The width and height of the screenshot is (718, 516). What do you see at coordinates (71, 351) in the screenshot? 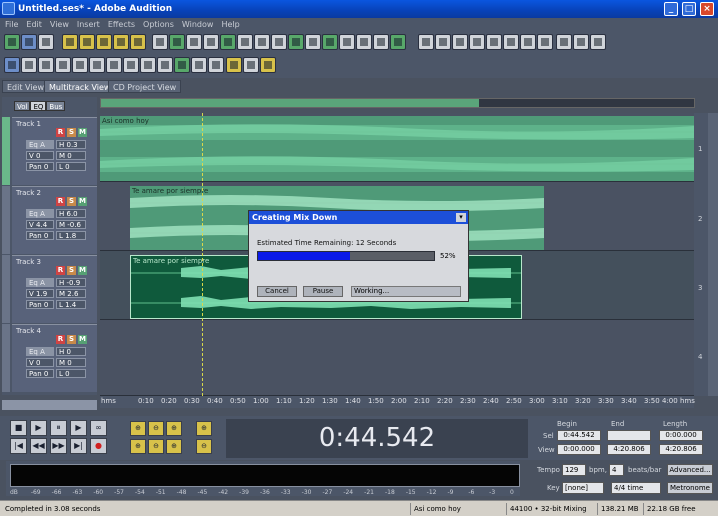
I see `eq-high-value: H 0` at bounding box center [71, 351].